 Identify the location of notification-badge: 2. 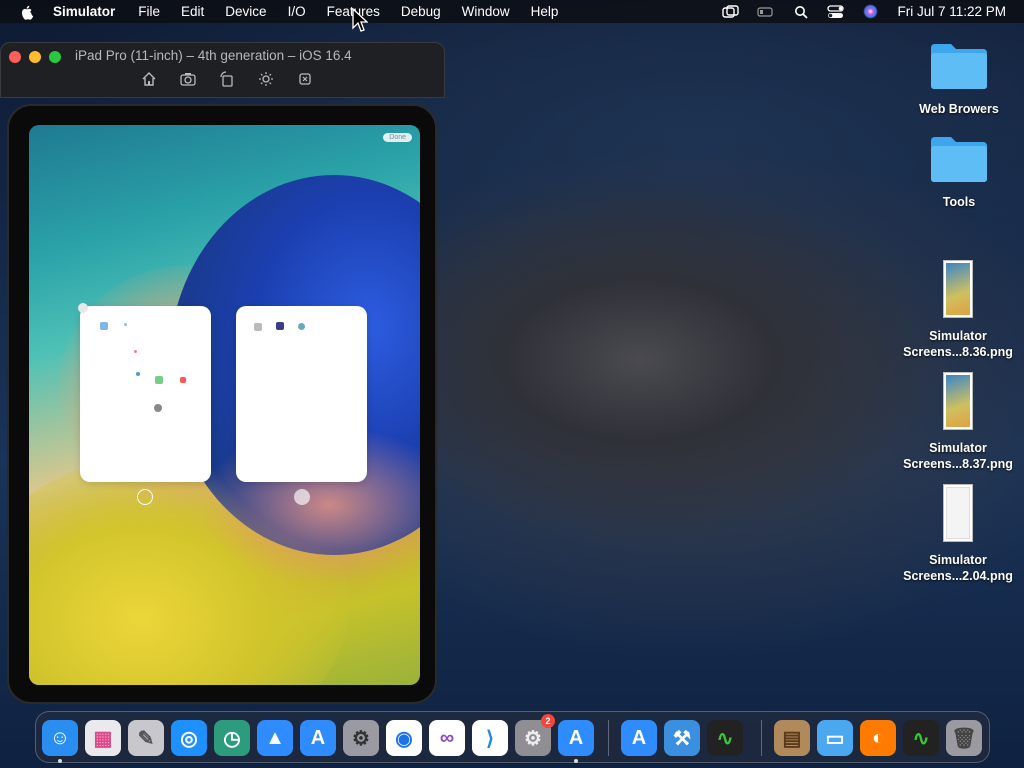
(548, 721).